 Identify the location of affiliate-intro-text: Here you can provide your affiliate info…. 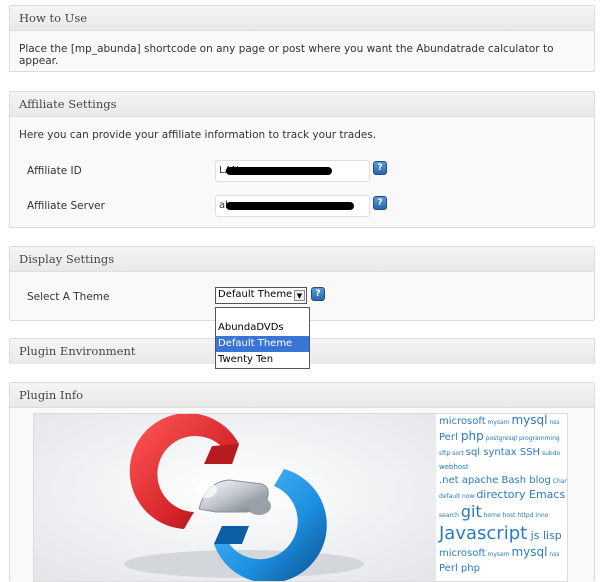
(198, 135).